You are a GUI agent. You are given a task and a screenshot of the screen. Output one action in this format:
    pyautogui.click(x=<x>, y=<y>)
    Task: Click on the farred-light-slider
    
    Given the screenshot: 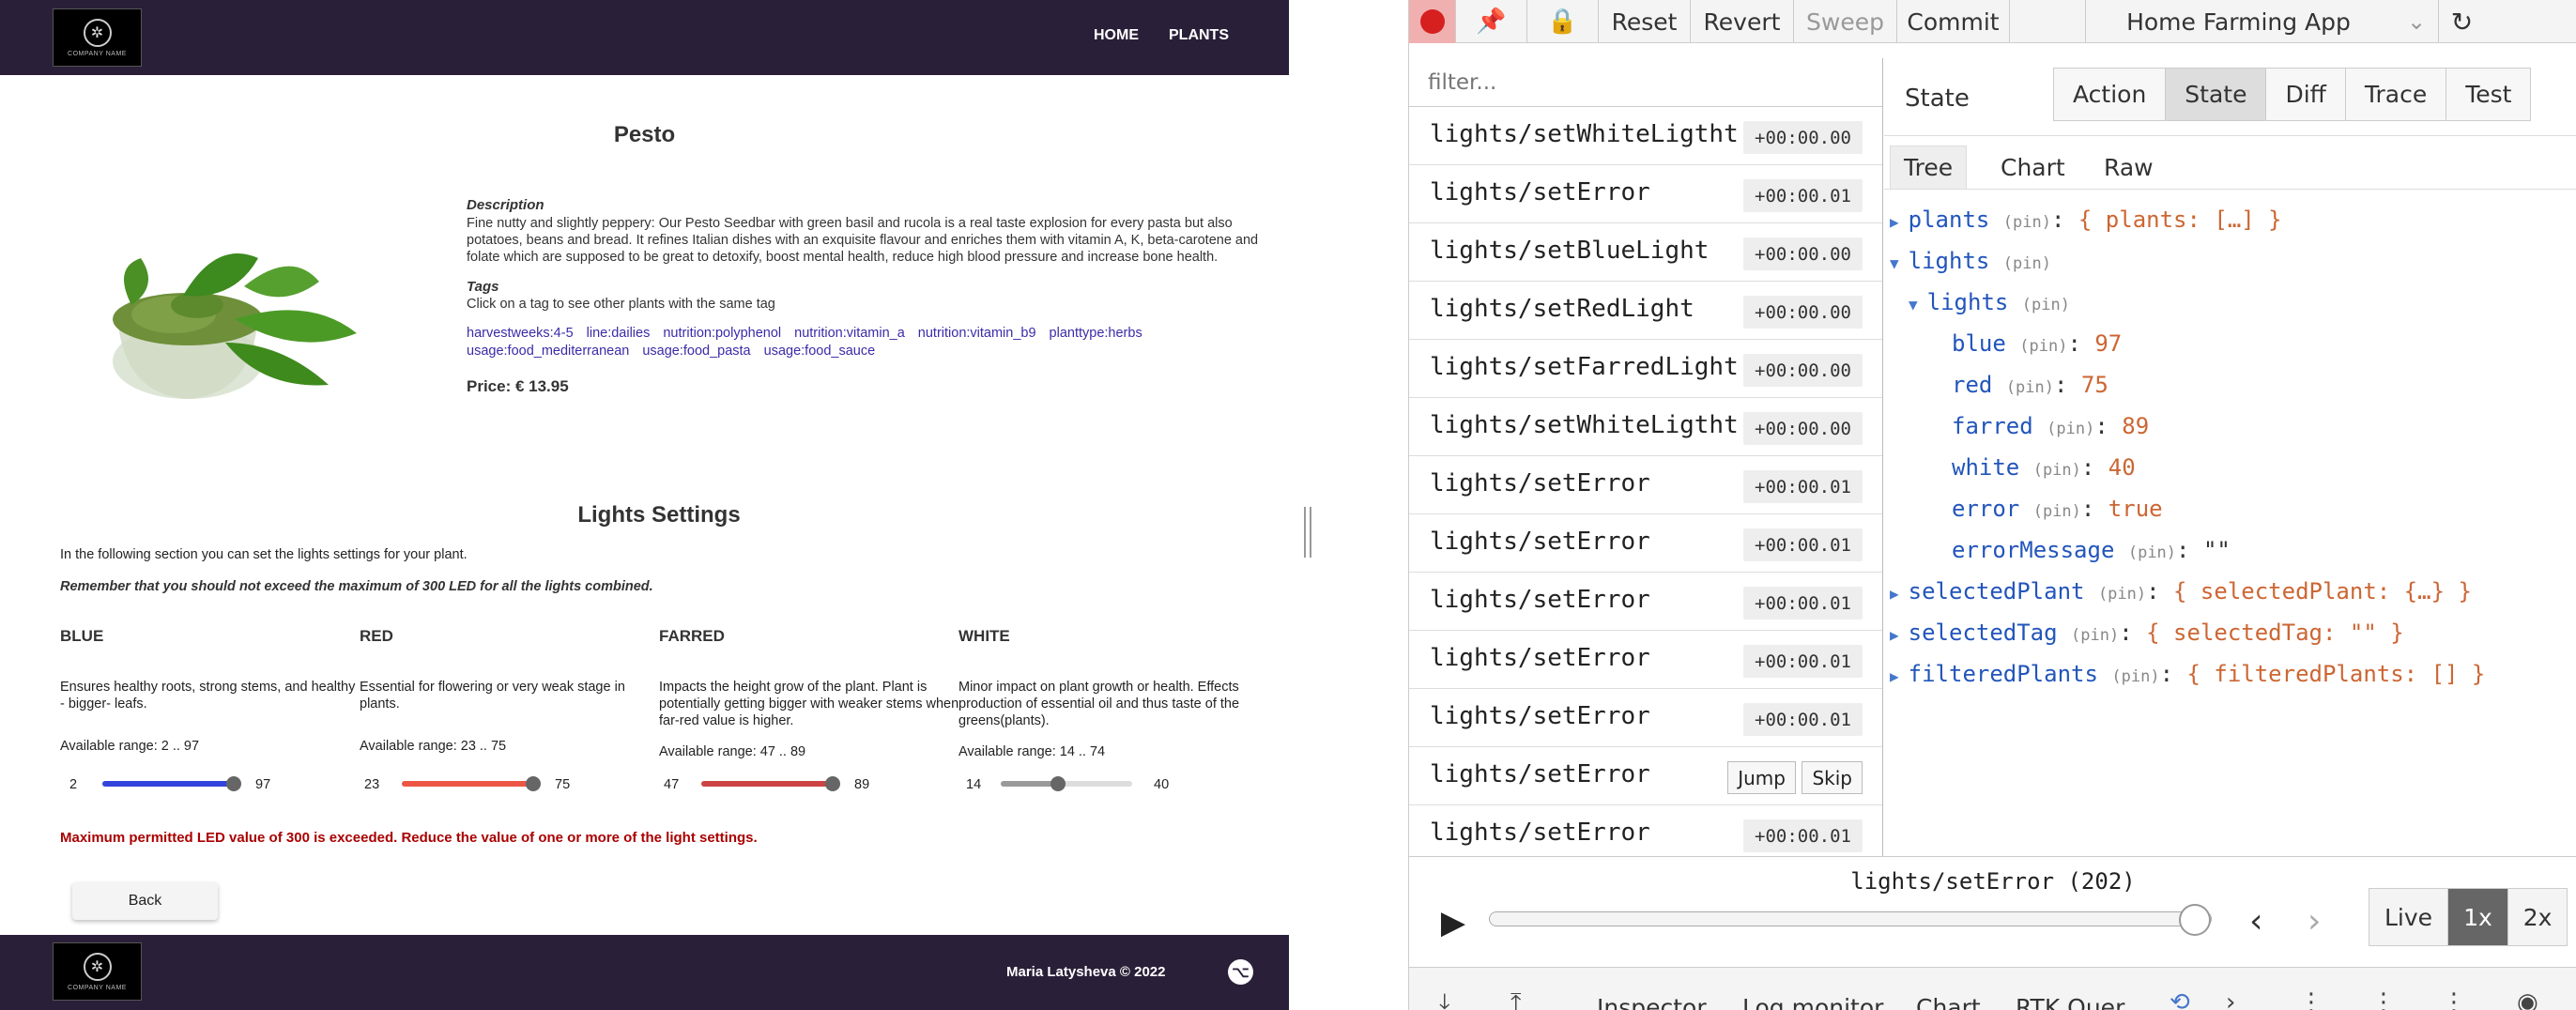 What is the action you would take?
    pyautogui.click(x=770, y=783)
    